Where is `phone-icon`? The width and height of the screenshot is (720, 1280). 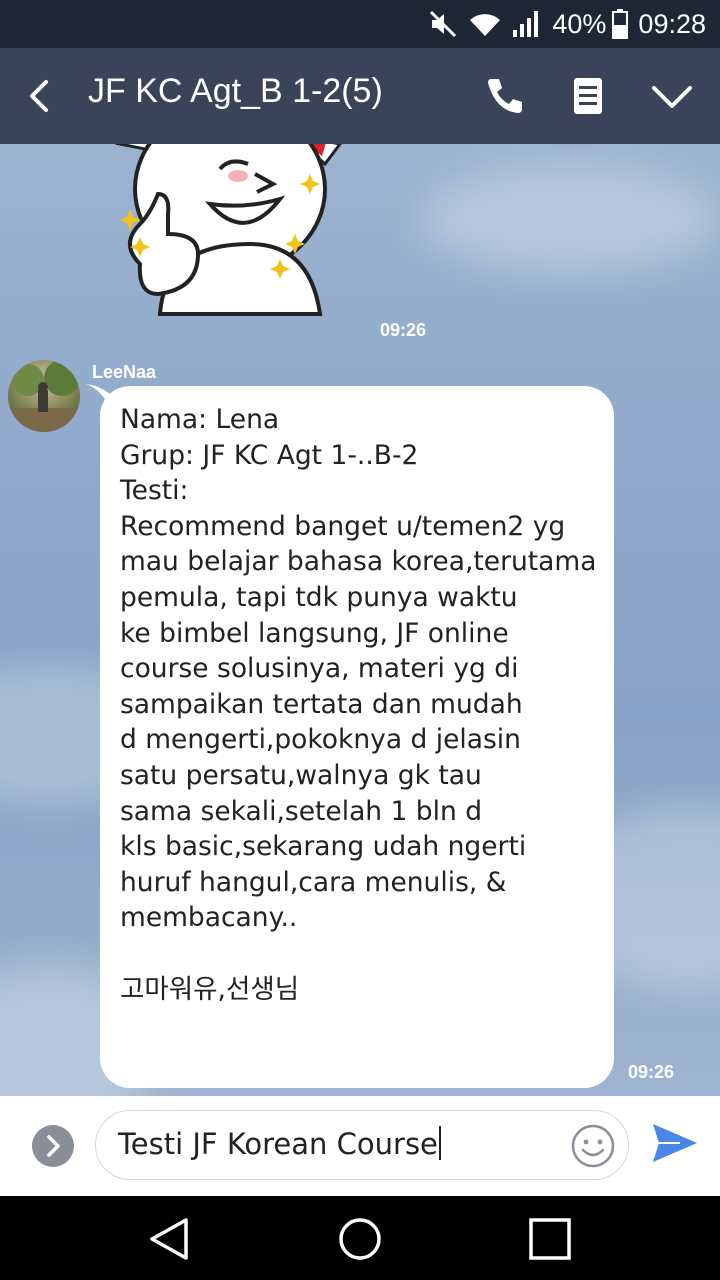 phone-icon is located at coordinates (504, 96).